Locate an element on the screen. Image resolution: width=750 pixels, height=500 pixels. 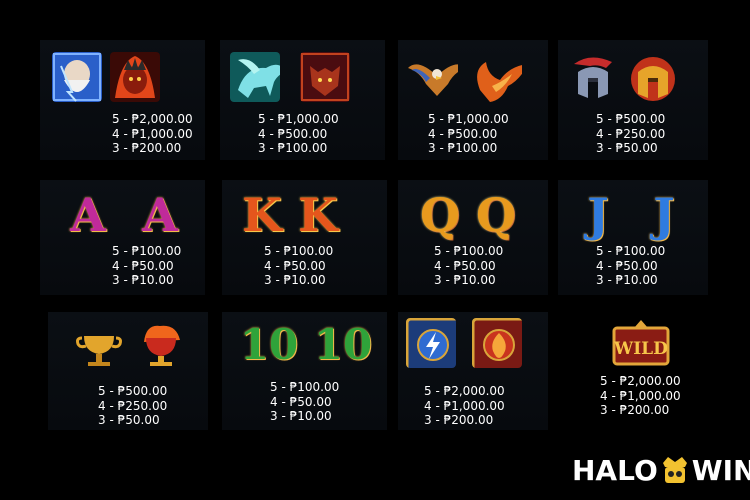
paytable-cell-a: A A 5 - ₱100.00 4 - ₱50.00 3 - ₱10.00 is located at coordinates (122, 237).